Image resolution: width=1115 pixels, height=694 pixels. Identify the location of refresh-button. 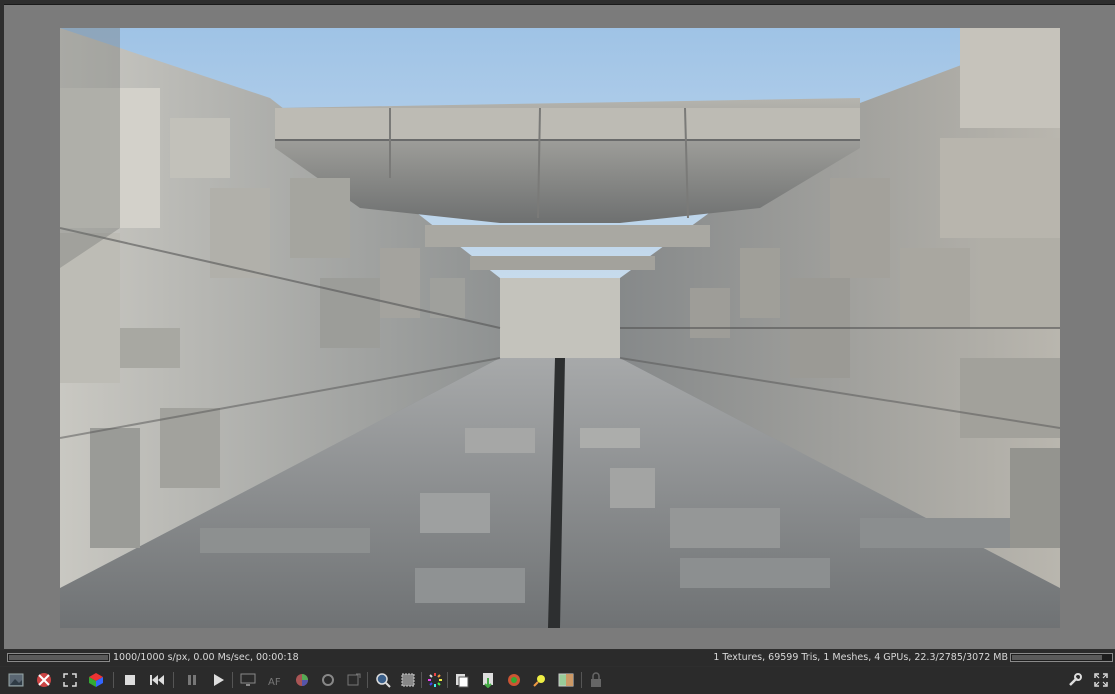
(354, 680).